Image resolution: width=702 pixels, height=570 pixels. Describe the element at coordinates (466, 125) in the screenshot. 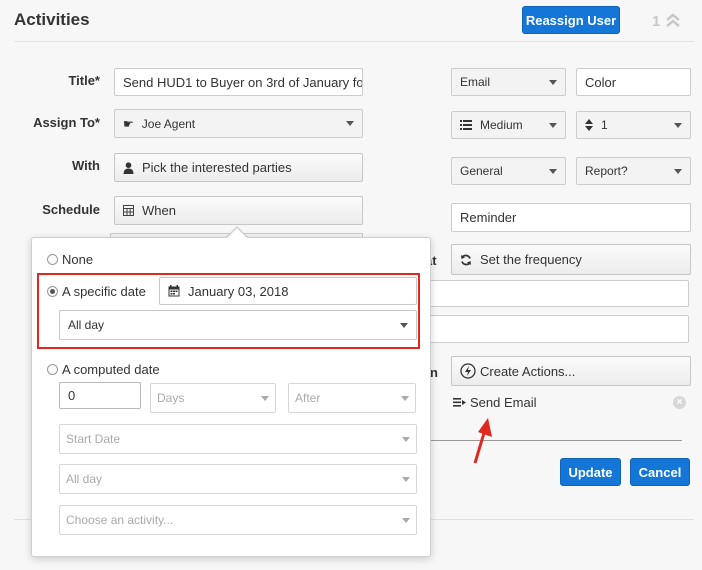

I see `list-icon` at that location.